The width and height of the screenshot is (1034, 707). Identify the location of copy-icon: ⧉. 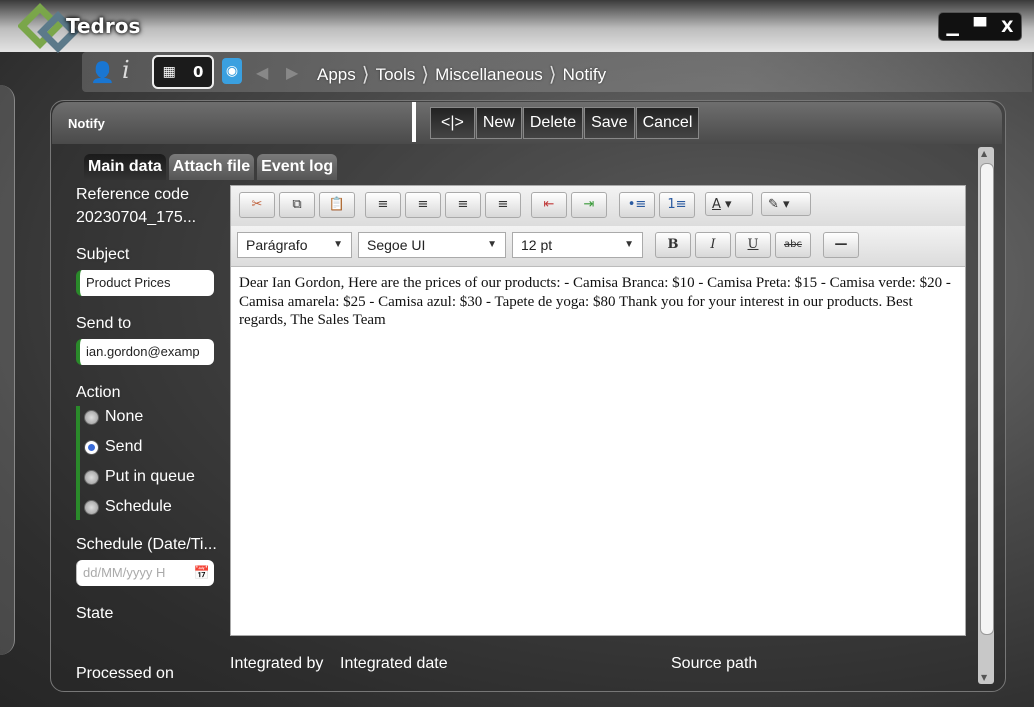
(297, 205).